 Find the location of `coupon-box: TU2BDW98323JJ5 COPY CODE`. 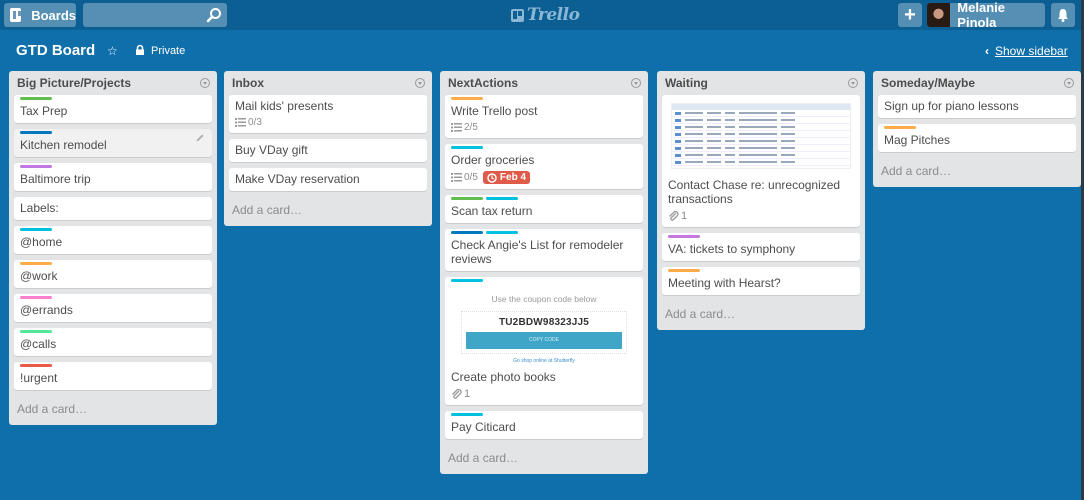

coupon-box: TU2BDW98323JJ5 COPY CODE is located at coordinates (544, 332).